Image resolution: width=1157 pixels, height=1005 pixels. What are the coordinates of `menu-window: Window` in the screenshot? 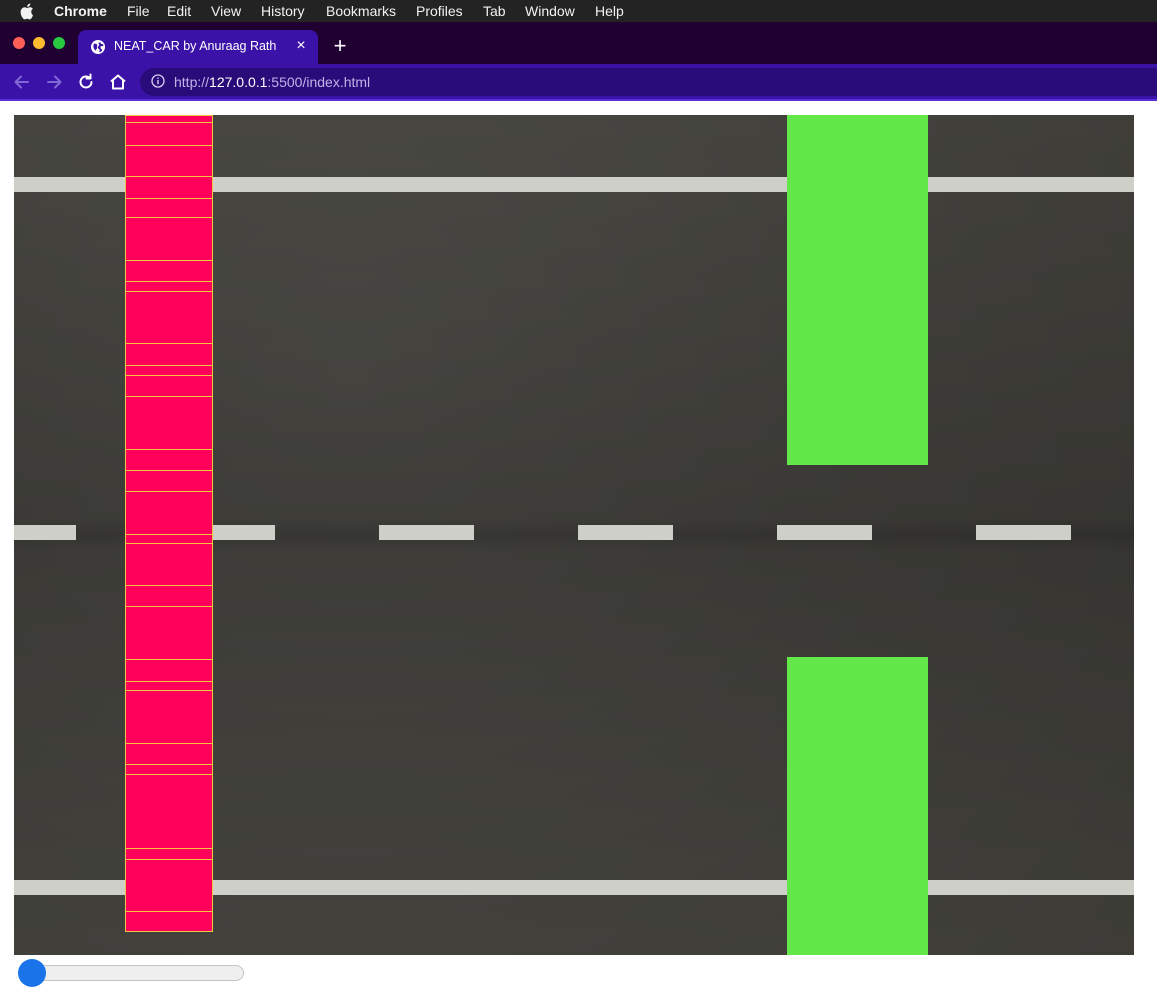 It's located at (550, 11).